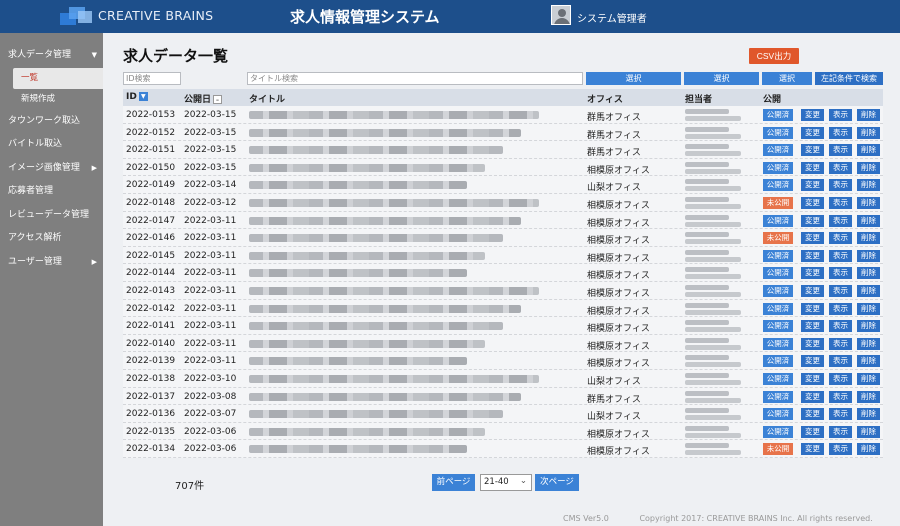  Describe the element at coordinates (51, 99) in the screenshot. I see `sidebar-item-2: 新規作成` at that location.